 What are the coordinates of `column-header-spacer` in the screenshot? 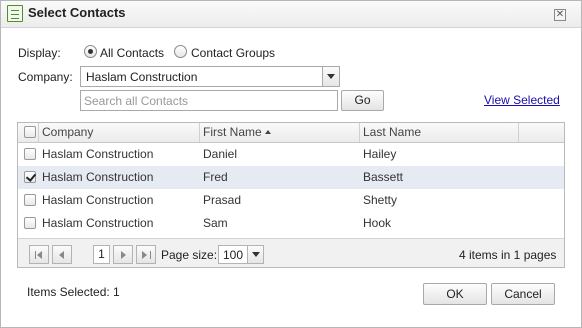 It's located at (541, 132).